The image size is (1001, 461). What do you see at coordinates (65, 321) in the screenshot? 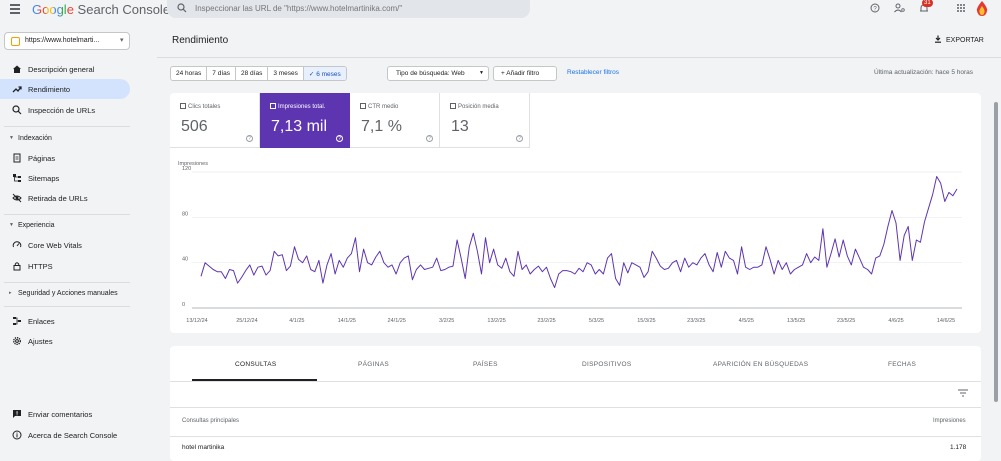
I see `sidebar-item-links: Enlaces` at bounding box center [65, 321].